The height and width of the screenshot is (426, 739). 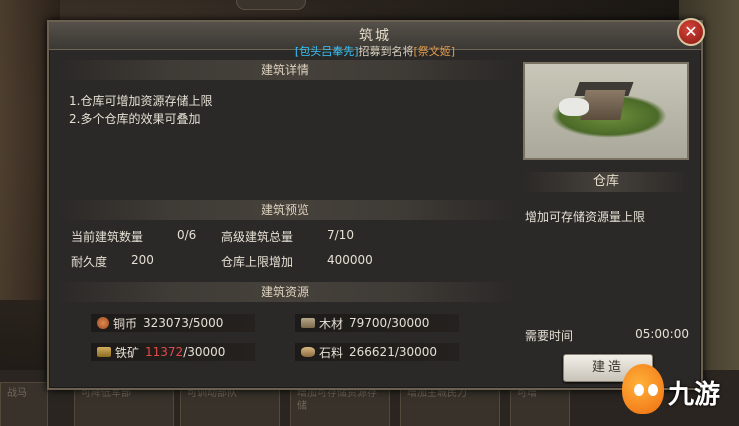 What do you see at coordinates (340, 235) in the screenshot?
I see `advanced-total-value: 7/10` at bounding box center [340, 235].